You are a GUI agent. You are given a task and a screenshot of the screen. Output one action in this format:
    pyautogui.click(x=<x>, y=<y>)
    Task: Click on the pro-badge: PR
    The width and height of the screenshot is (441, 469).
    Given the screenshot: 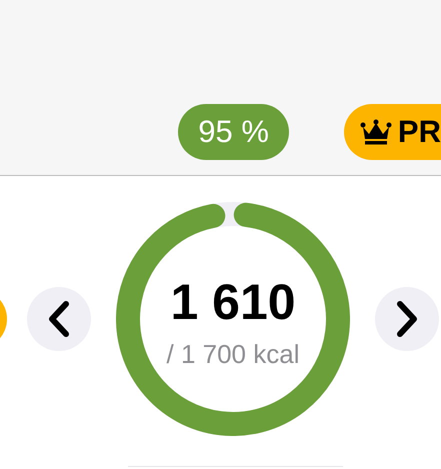 What is the action you would take?
    pyautogui.click(x=392, y=132)
    